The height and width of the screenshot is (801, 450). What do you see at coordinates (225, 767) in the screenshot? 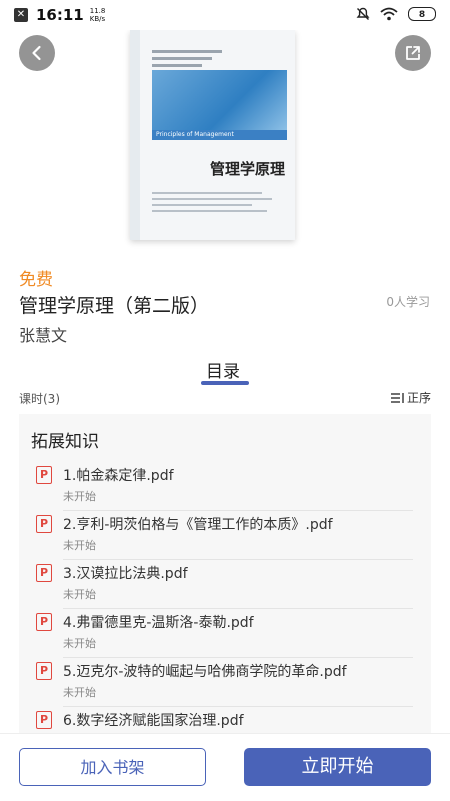
I see `bottom-action-bar: 加入书架 立即开始` at bounding box center [225, 767].